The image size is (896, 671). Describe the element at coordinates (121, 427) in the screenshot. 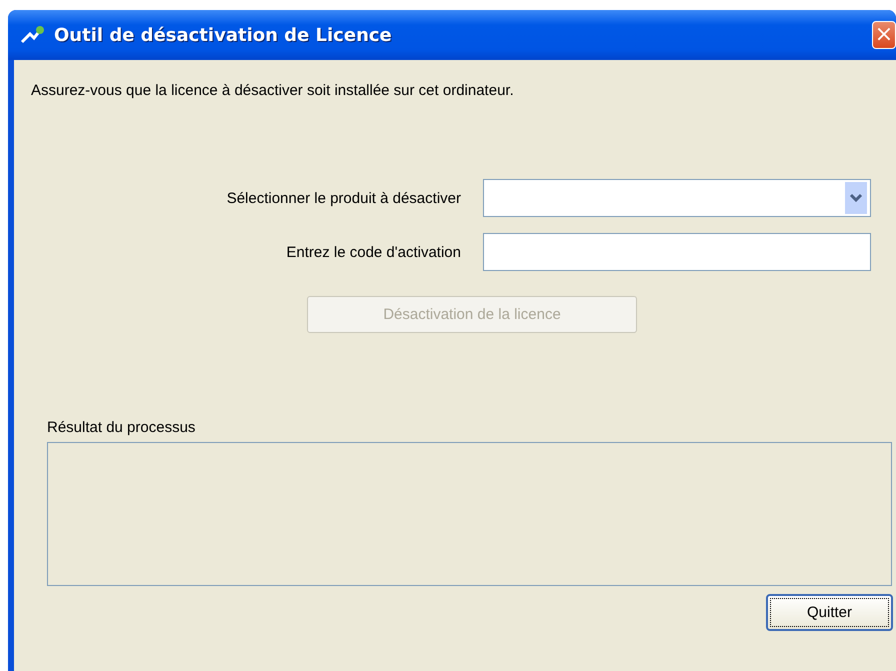

I see `result-label: Résultat du processus` at that location.